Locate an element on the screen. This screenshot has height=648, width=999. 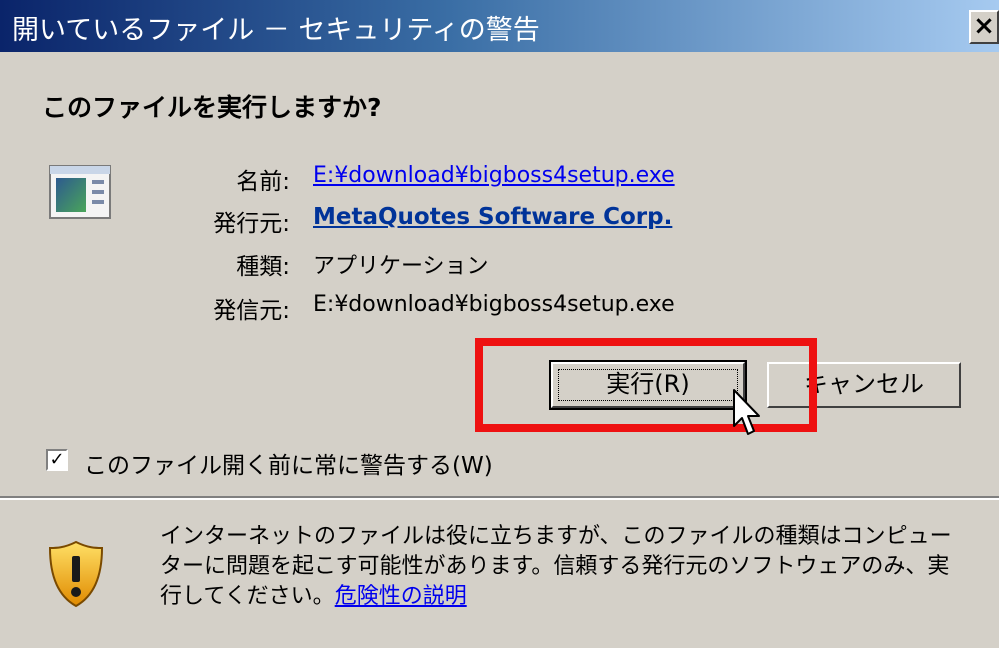
name-label: 名前: is located at coordinates (263, 182).